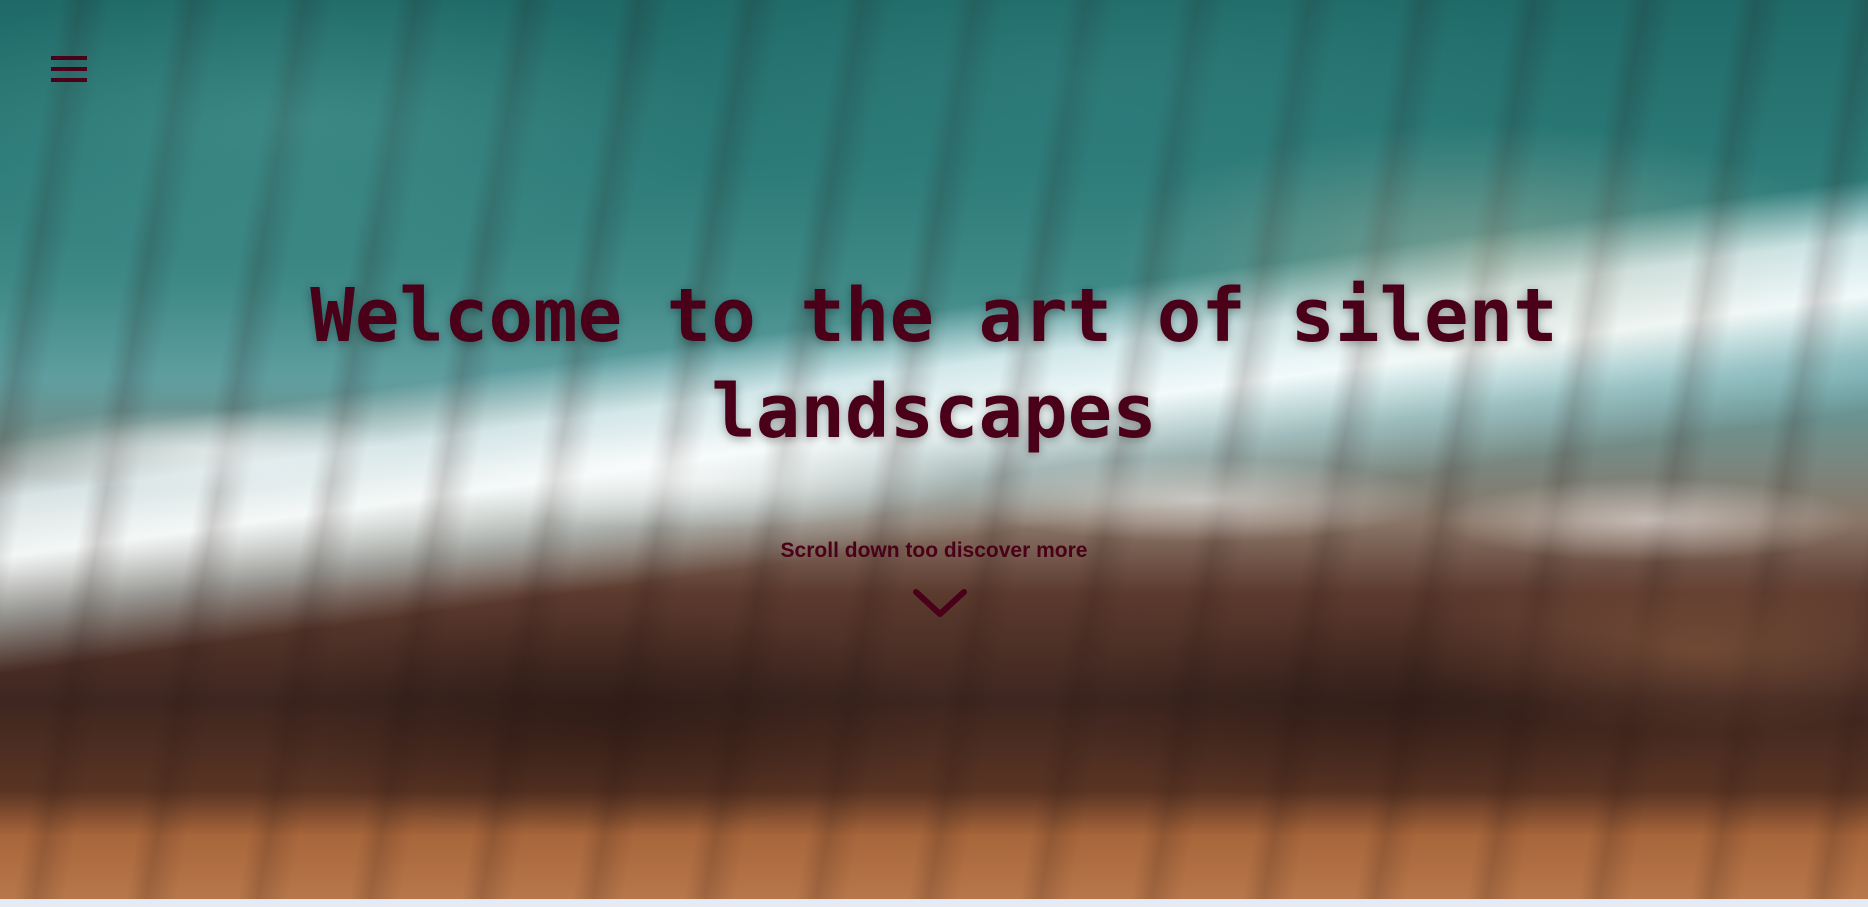 Image resolution: width=1868 pixels, height=907 pixels. I want to click on chevron-down-icon, so click(940, 603).